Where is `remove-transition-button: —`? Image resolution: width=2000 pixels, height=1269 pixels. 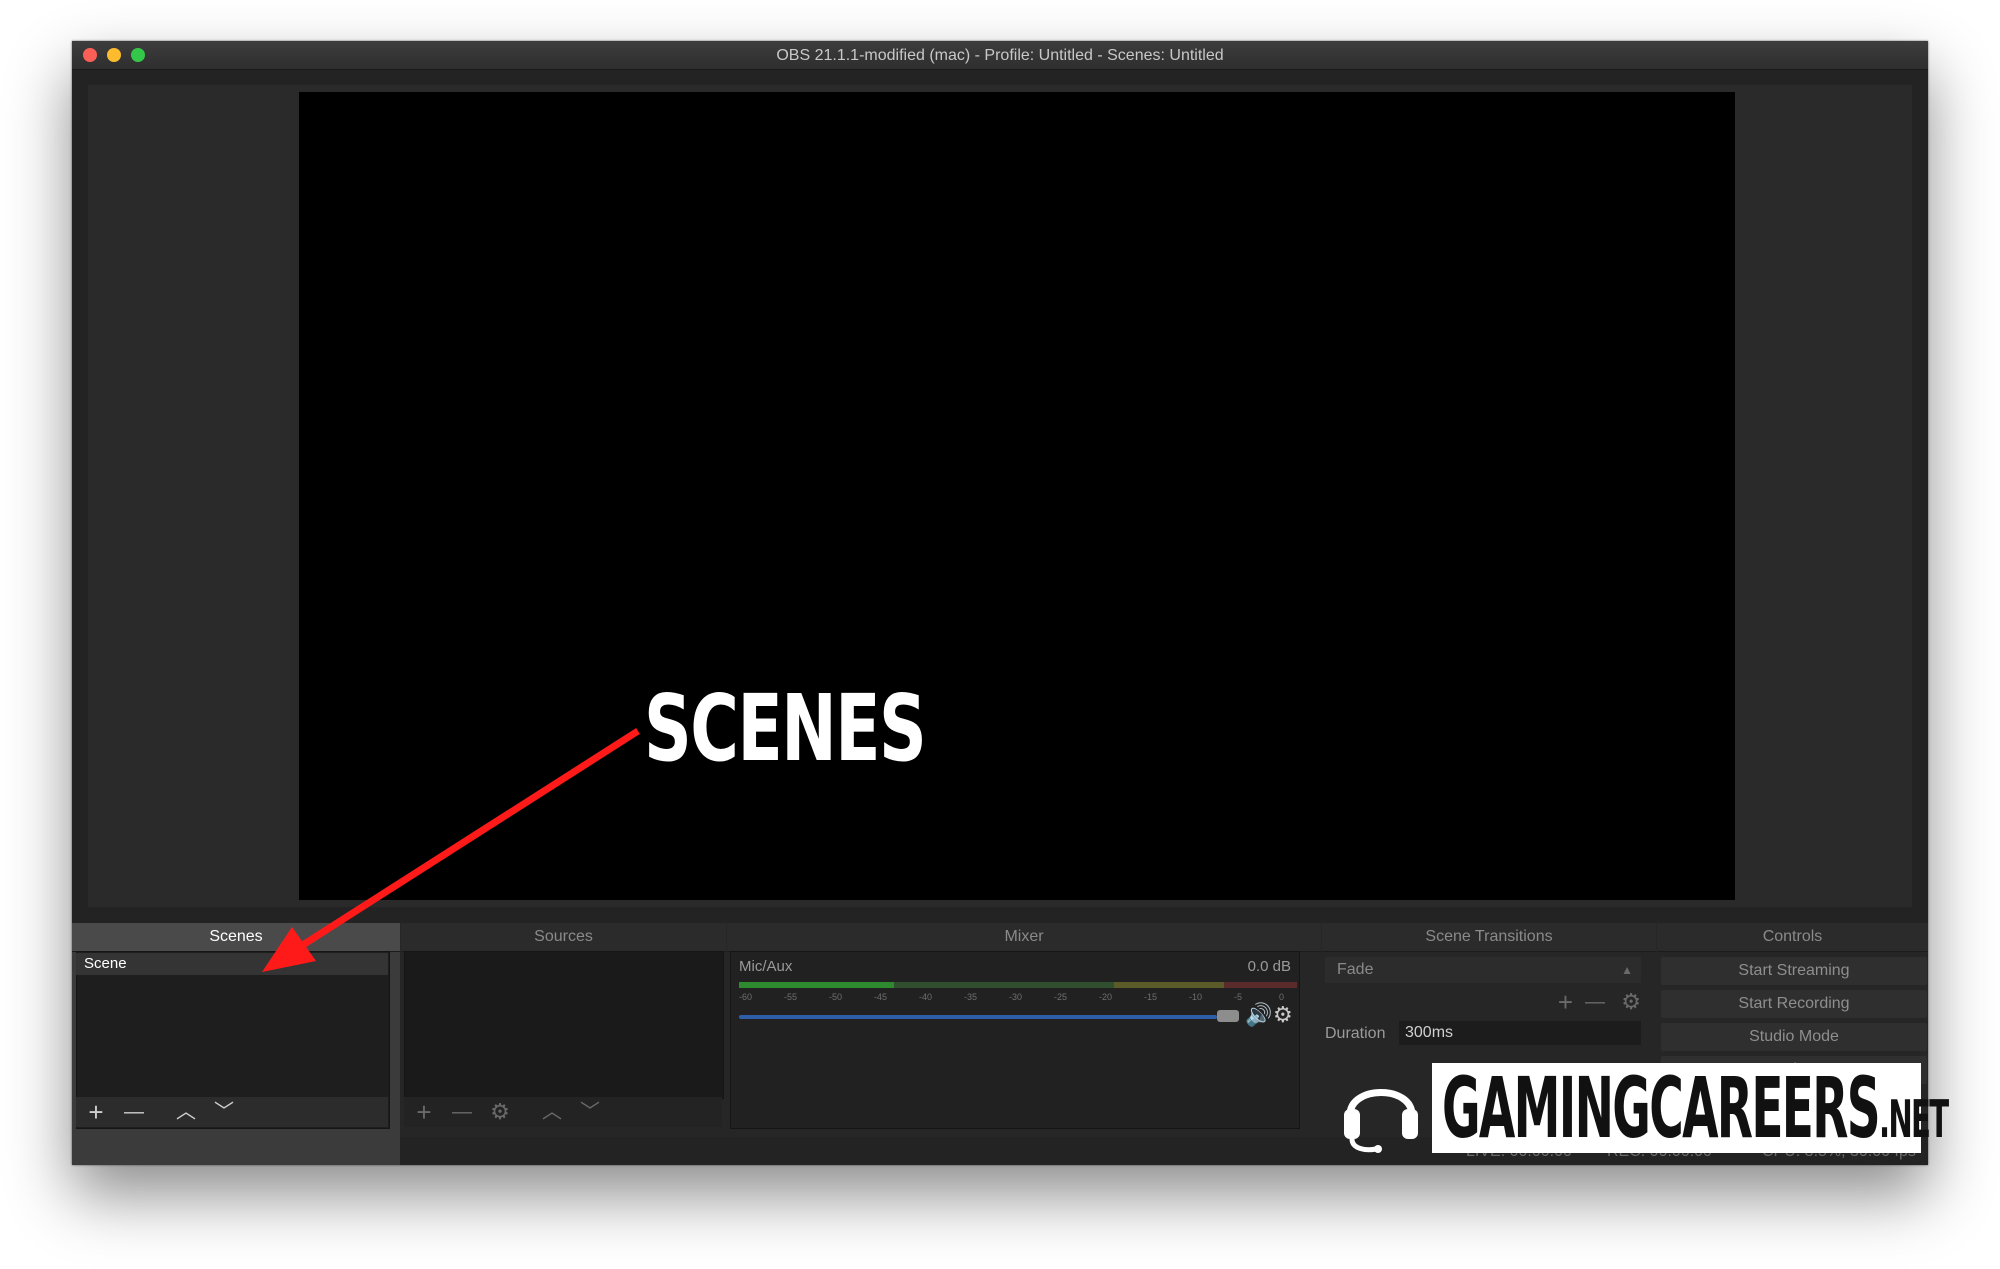
remove-transition-button: — is located at coordinates (1595, 1002).